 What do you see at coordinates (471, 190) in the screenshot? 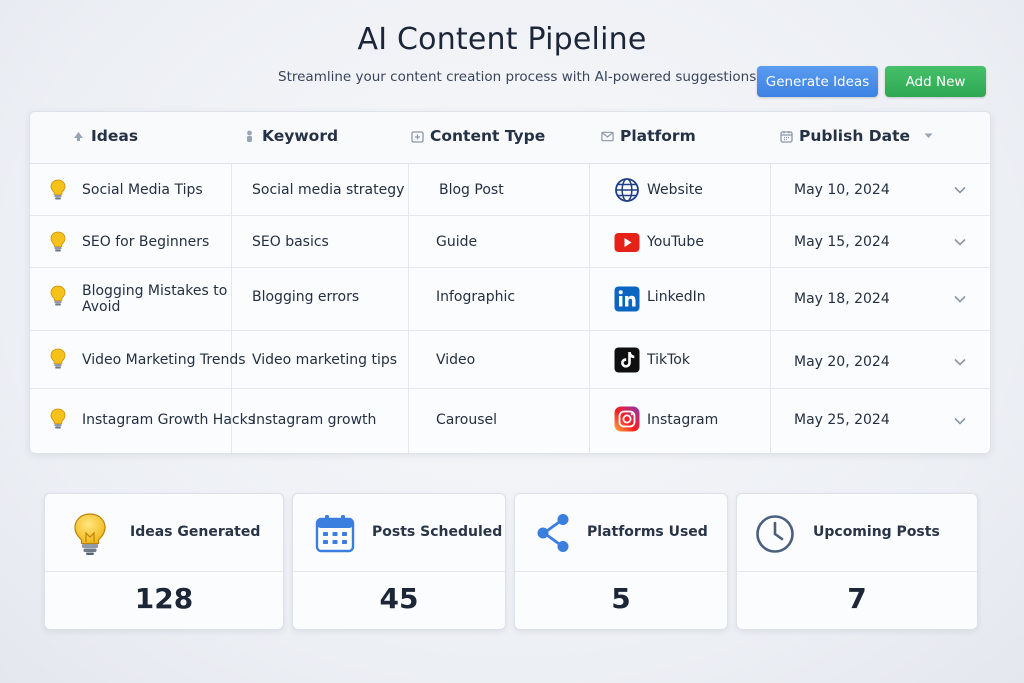
I see `content-type: Blog Post` at bounding box center [471, 190].